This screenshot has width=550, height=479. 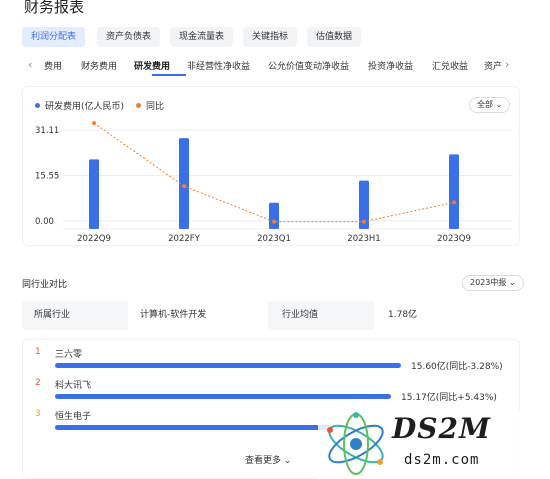 I want to click on tab-income-distribution: 利润分配表, so click(x=54, y=37).